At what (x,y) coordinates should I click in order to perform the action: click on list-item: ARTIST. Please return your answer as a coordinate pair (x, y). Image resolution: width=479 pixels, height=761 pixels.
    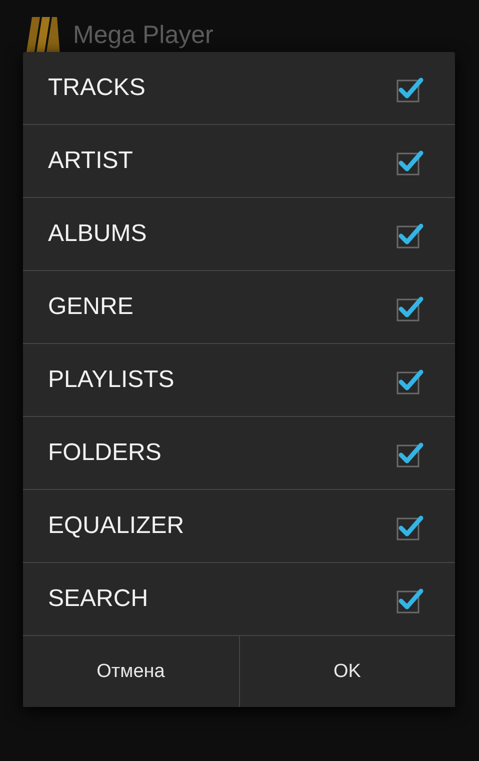
    Looking at the image, I should click on (239, 161).